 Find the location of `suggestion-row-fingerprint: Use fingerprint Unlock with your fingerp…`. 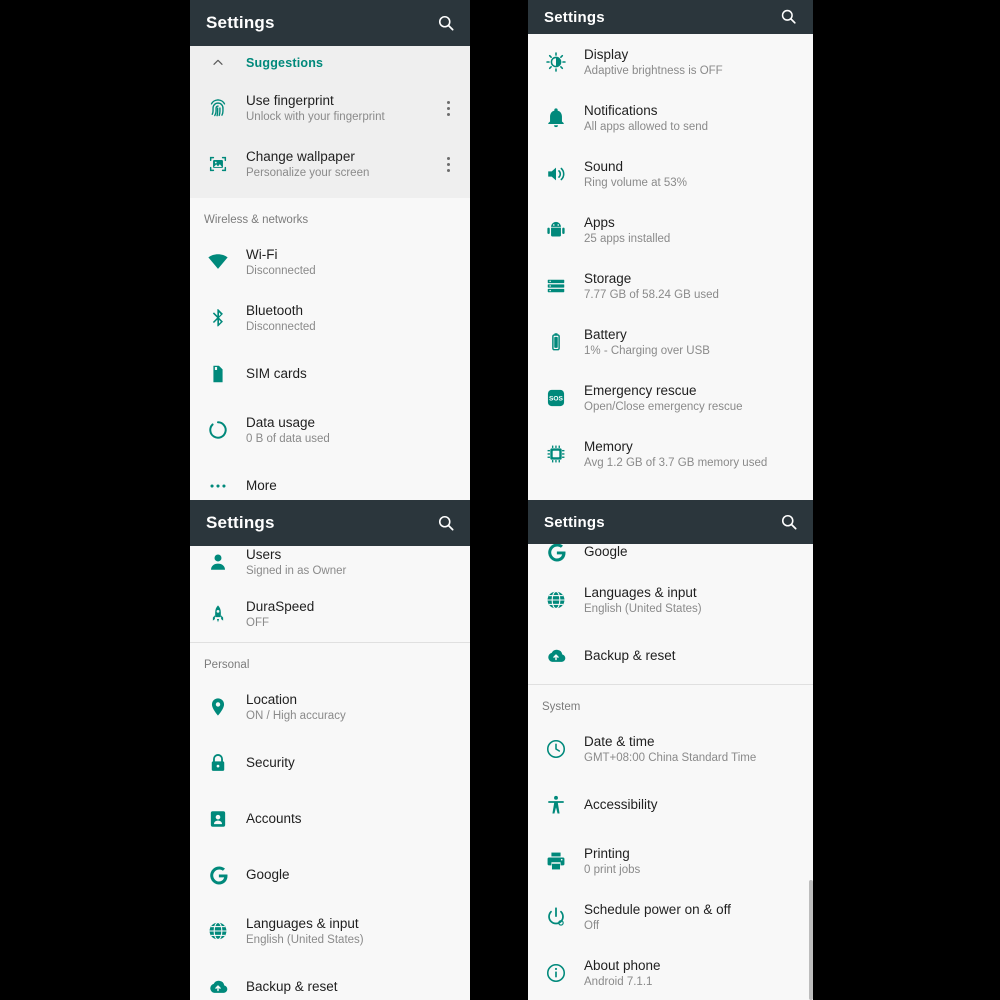

suggestion-row-fingerprint: Use fingerprint Unlock with your fingerp… is located at coordinates (330, 108).